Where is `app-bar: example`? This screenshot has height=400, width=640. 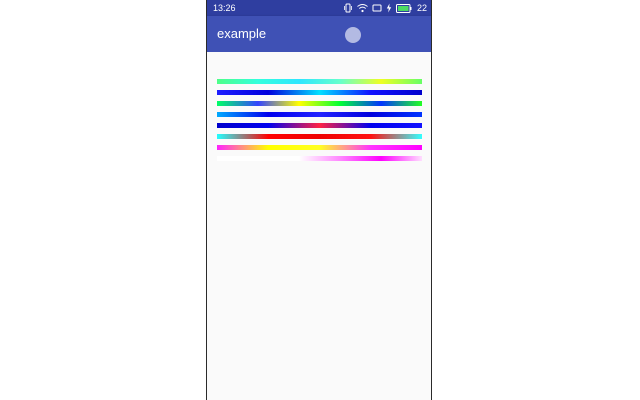
app-bar: example is located at coordinates (319, 34).